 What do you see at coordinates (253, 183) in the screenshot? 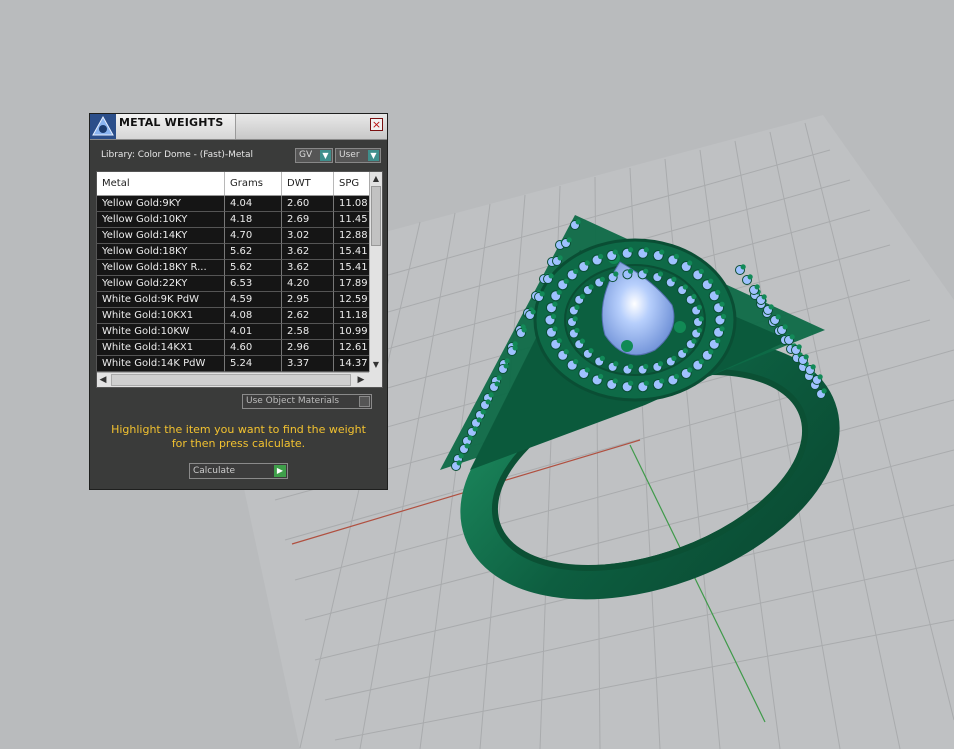
I see `column-header-grams: Grams` at bounding box center [253, 183].